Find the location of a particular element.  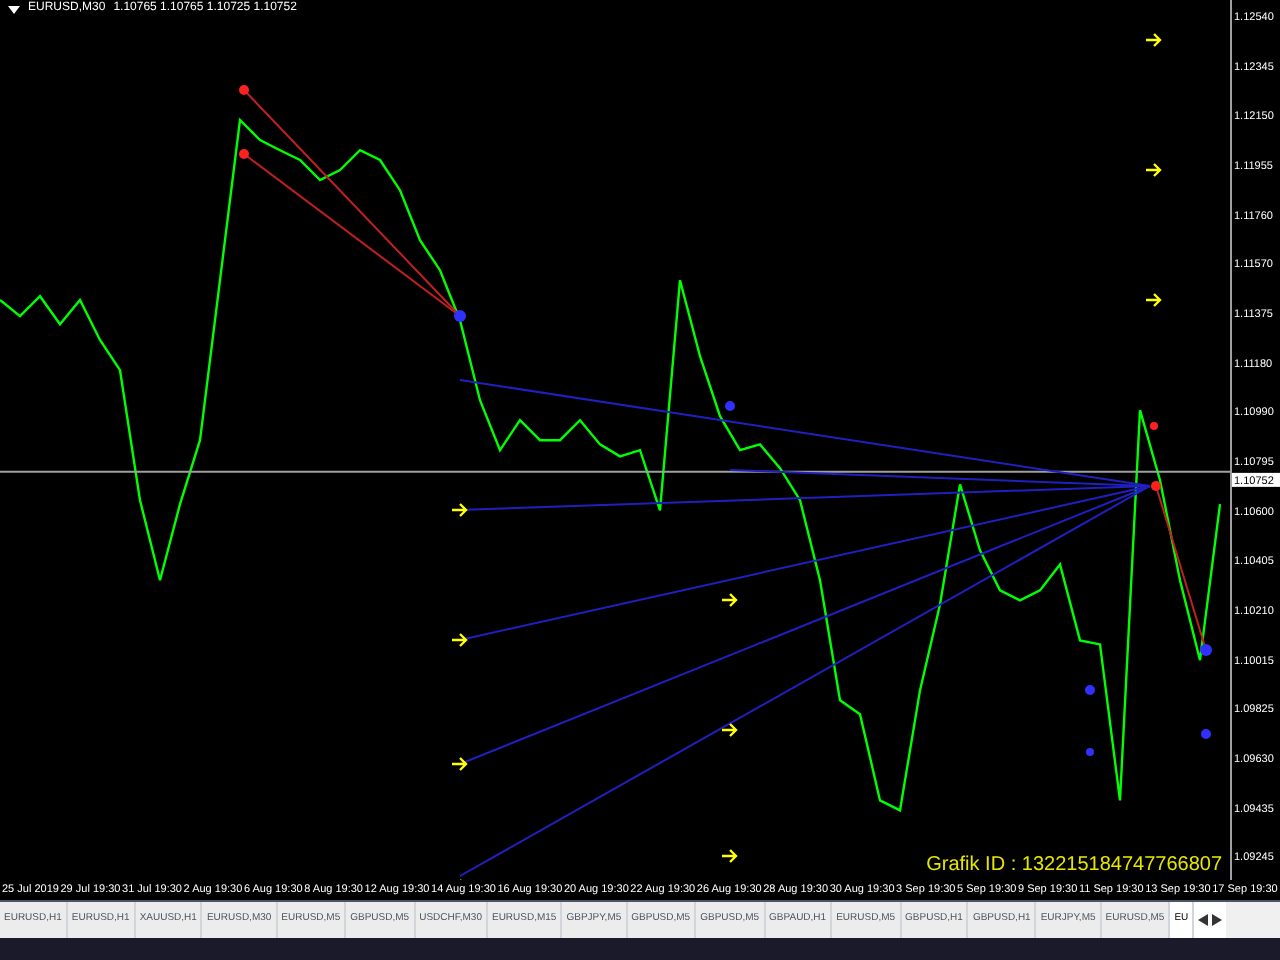

scroll-right-icon is located at coordinates (1217, 920).